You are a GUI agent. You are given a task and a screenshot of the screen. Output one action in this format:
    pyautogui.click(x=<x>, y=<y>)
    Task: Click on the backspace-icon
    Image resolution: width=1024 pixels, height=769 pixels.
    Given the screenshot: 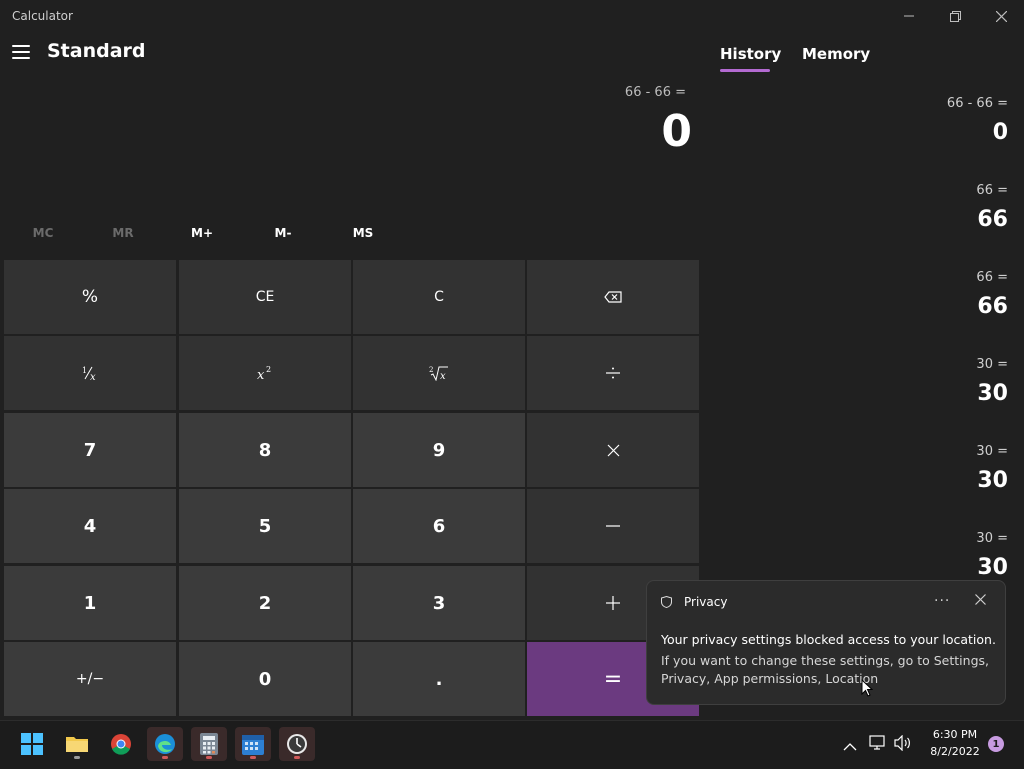 What is the action you would take?
    pyautogui.click(x=613, y=297)
    